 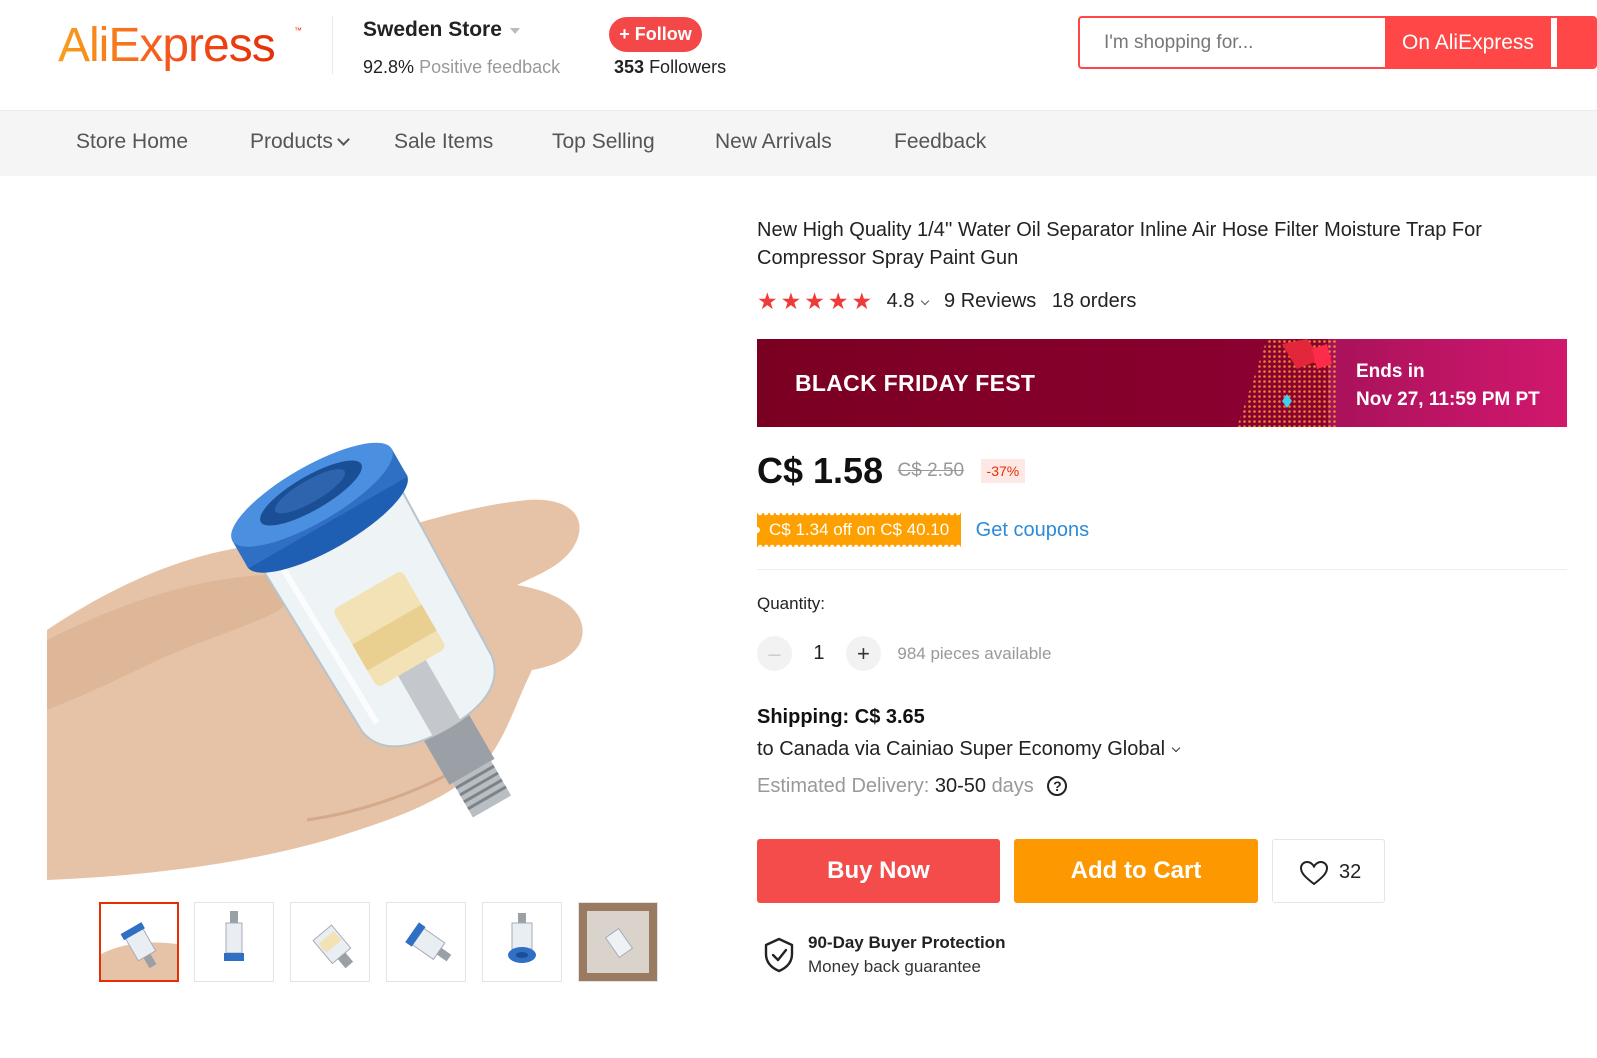 I want to click on quantity-label: Quantity:, so click(x=791, y=603).